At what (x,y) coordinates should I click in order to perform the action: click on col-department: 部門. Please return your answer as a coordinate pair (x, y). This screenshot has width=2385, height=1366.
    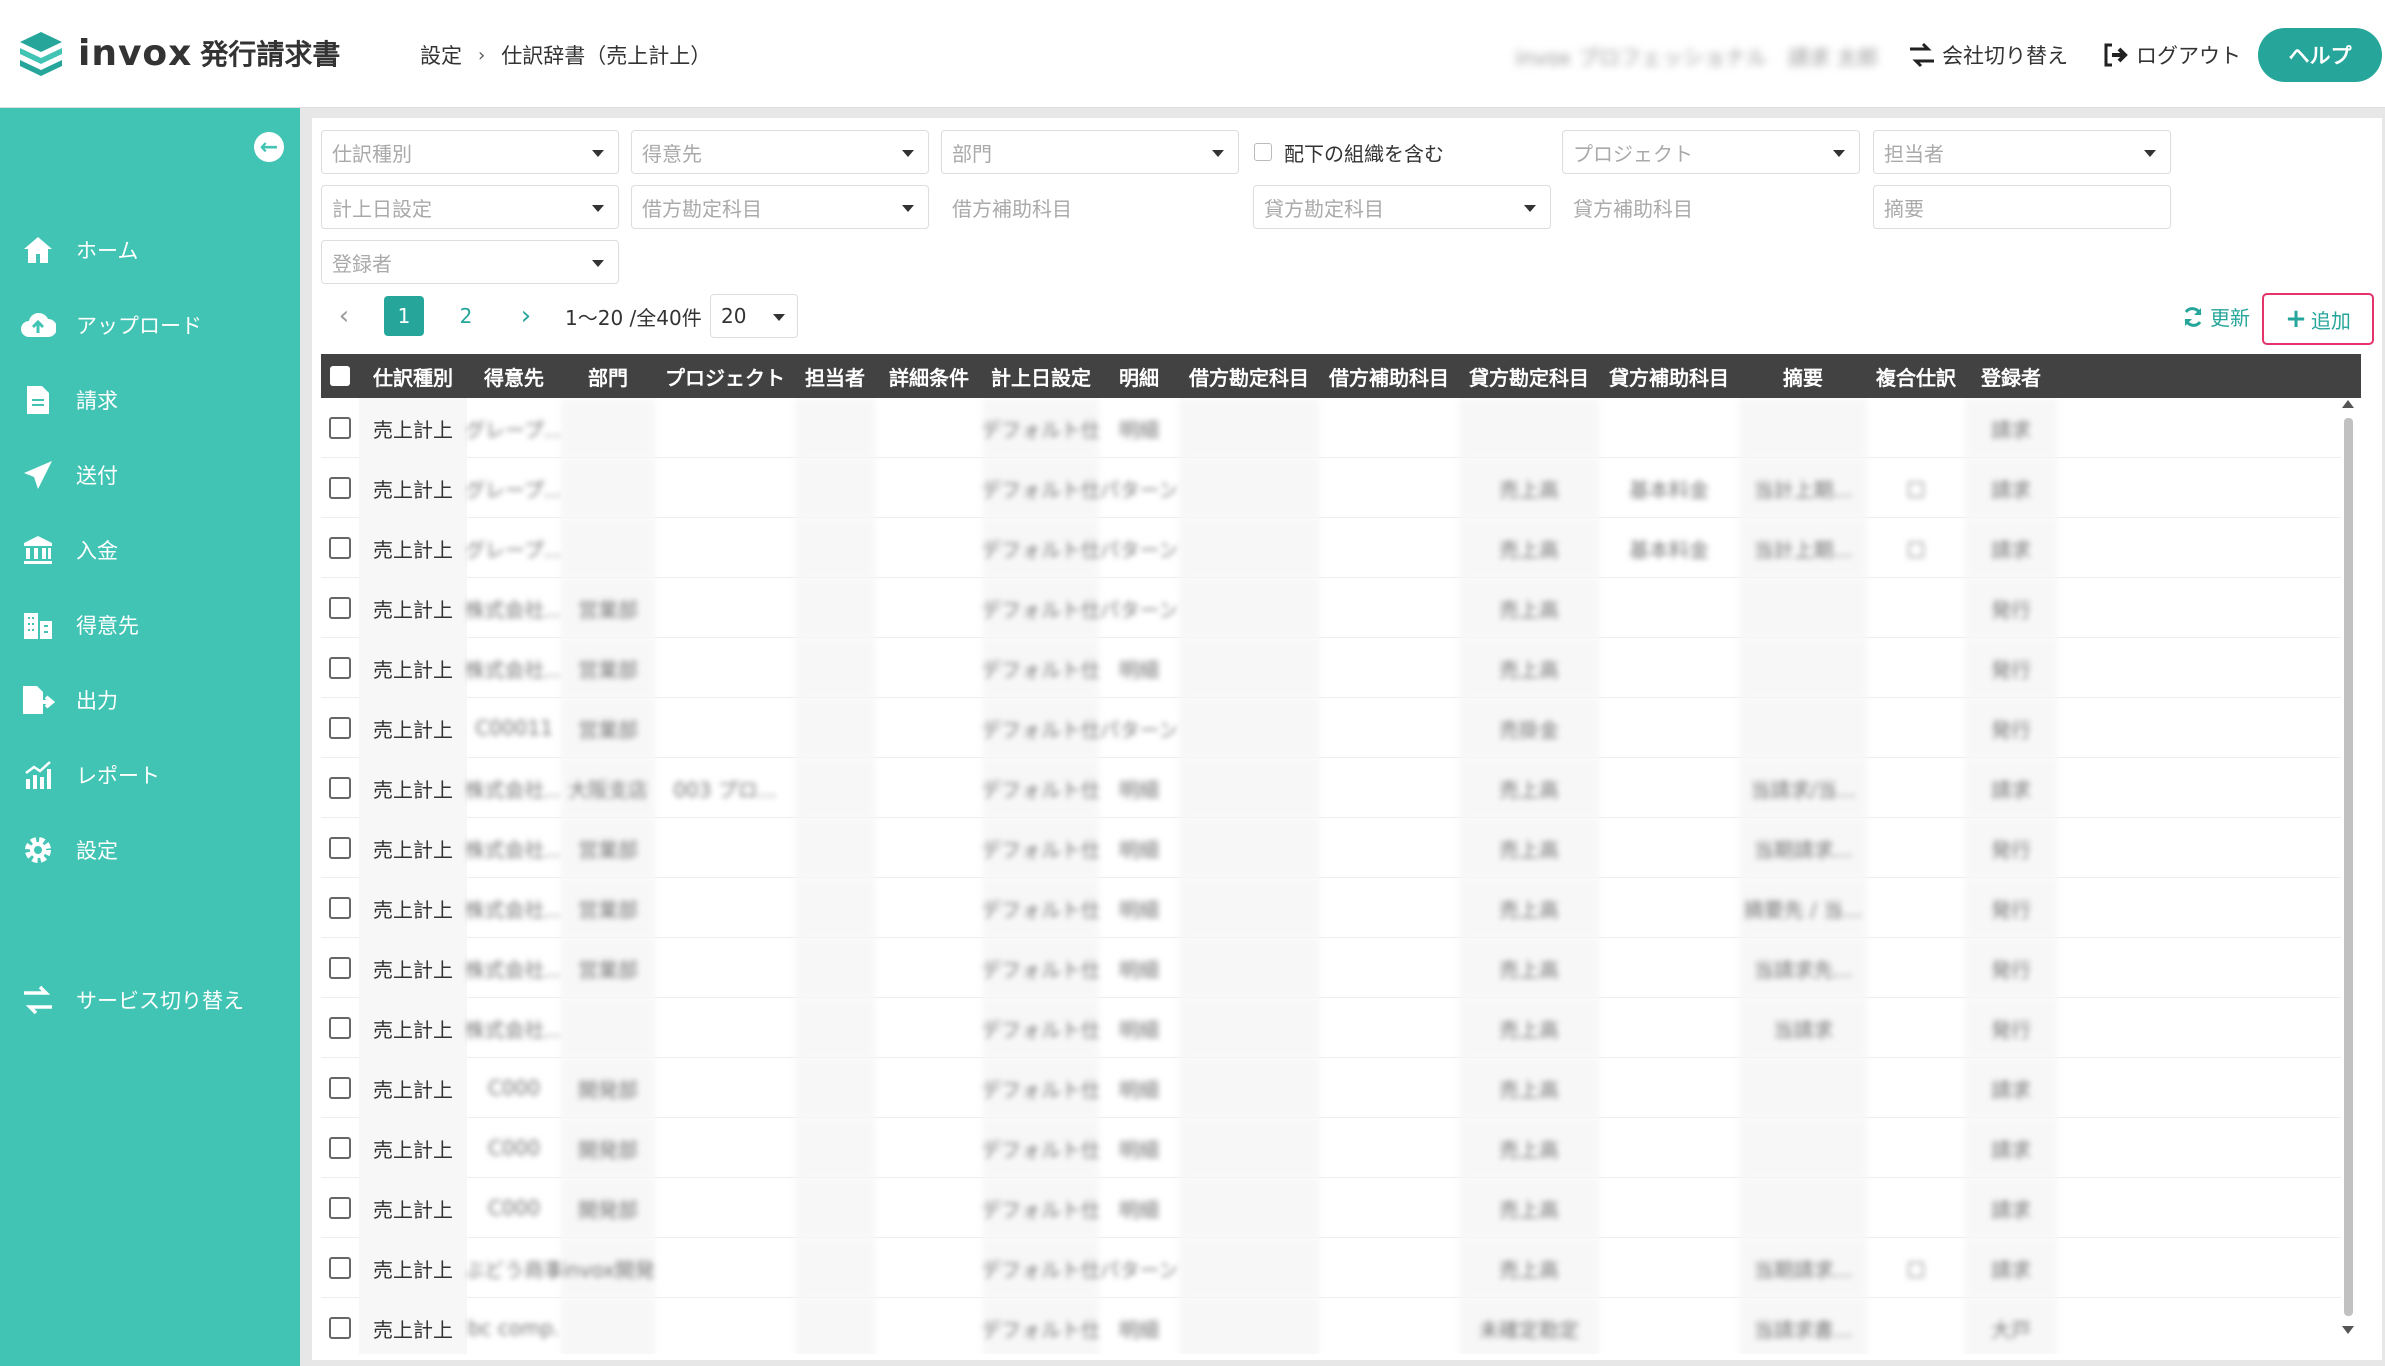
    Looking at the image, I should click on (608, 376).